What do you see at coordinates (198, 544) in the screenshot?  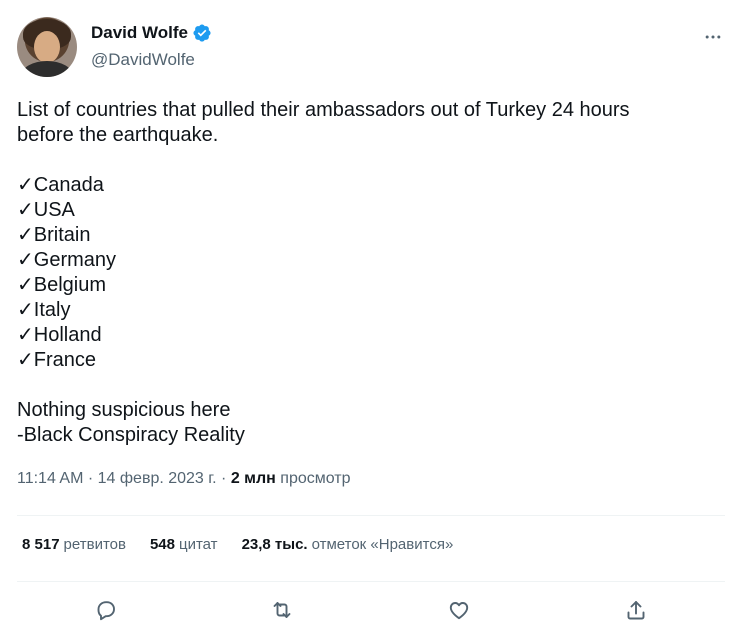 I see `quotes-label: цитат` at bounding box center [198, 544].